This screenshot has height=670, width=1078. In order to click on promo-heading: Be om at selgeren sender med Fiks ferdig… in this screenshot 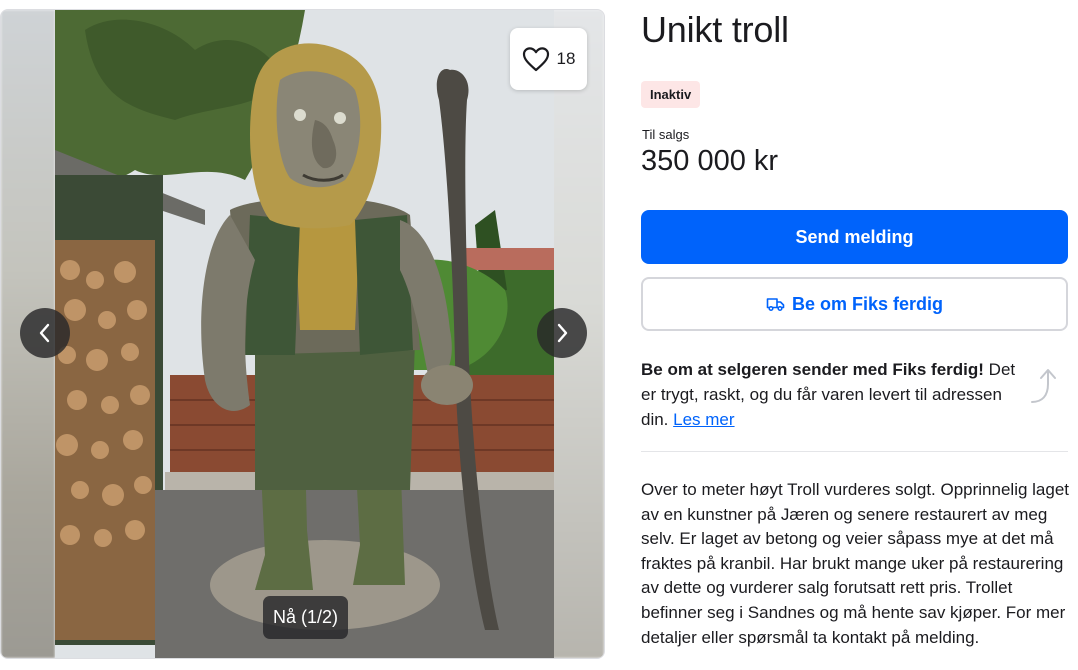, I will do `click(812, 369)`.